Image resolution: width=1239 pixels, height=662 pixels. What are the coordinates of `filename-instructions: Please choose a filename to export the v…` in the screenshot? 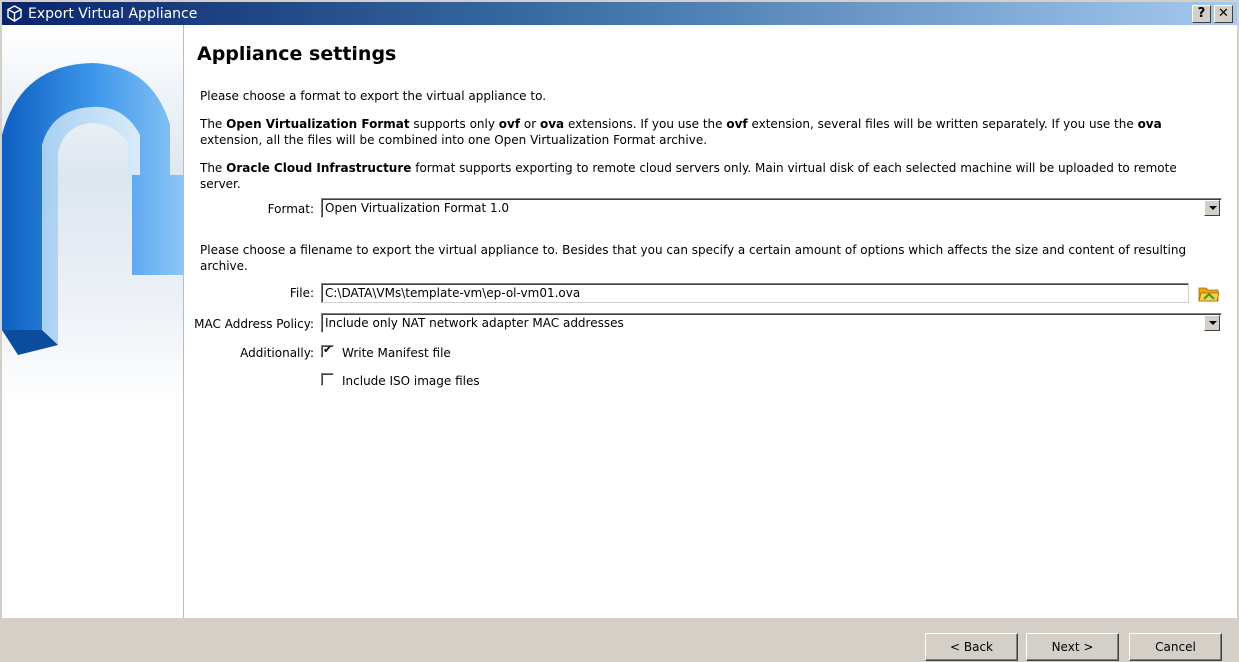 It's located at (693, 258).